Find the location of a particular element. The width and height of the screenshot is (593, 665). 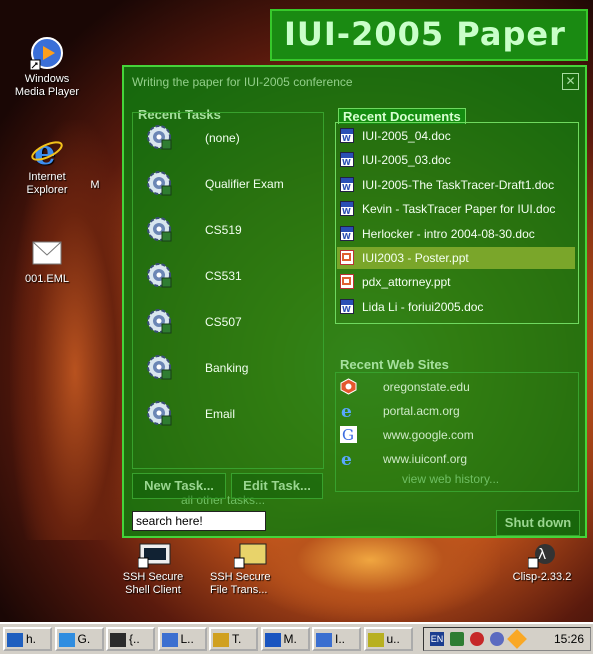

document-name: IUI-2005-The TaskTracer-Draft1.doc is located at coordinates (458, 184).